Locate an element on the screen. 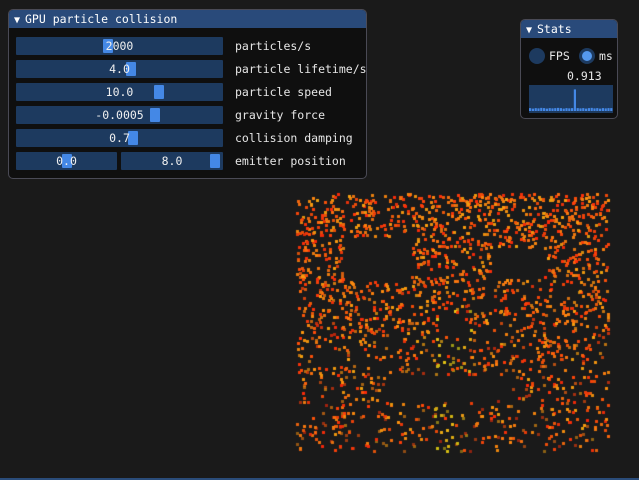  frame-time-value: 0.913 is located at coordinates (584, 76).